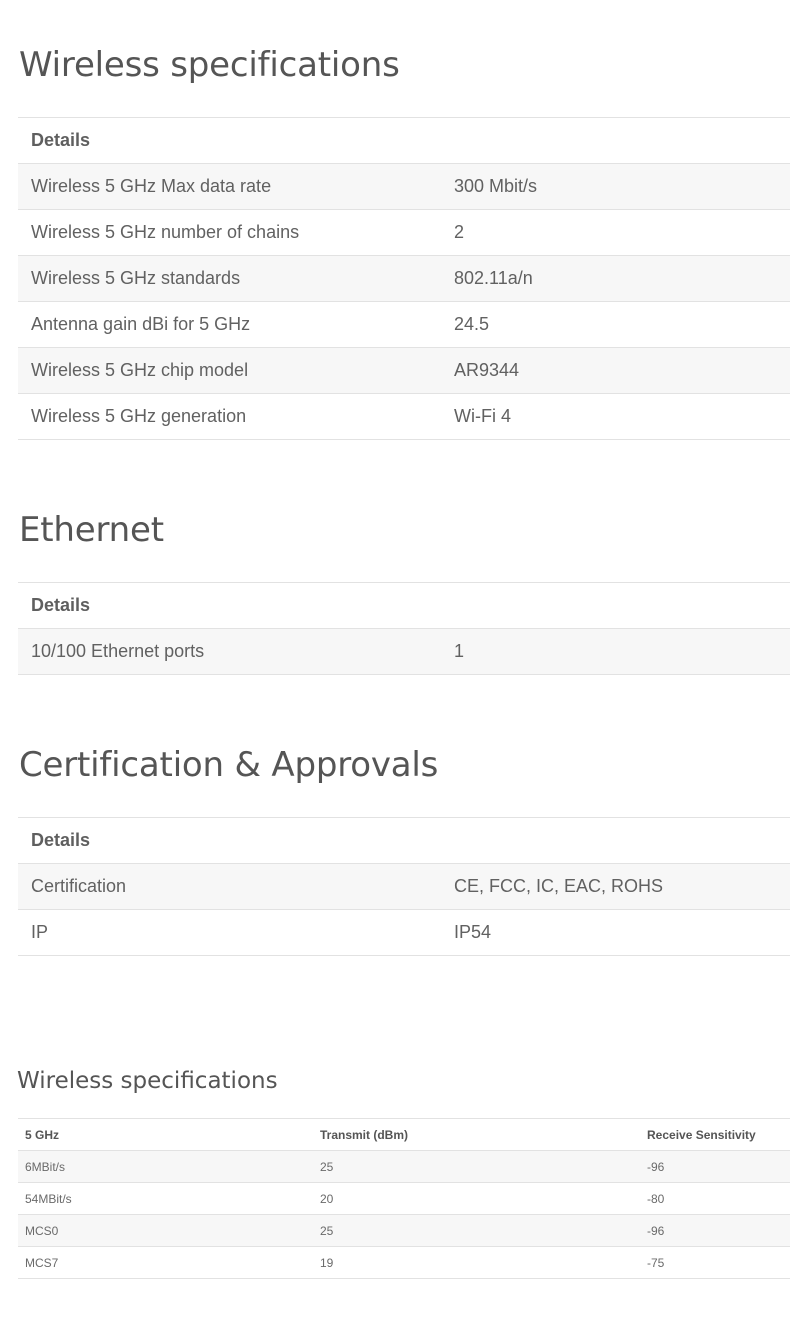  Describe the element at coordinates (165, 1230) in the screenshot. I see `rate-cell: MCS0` at that location.